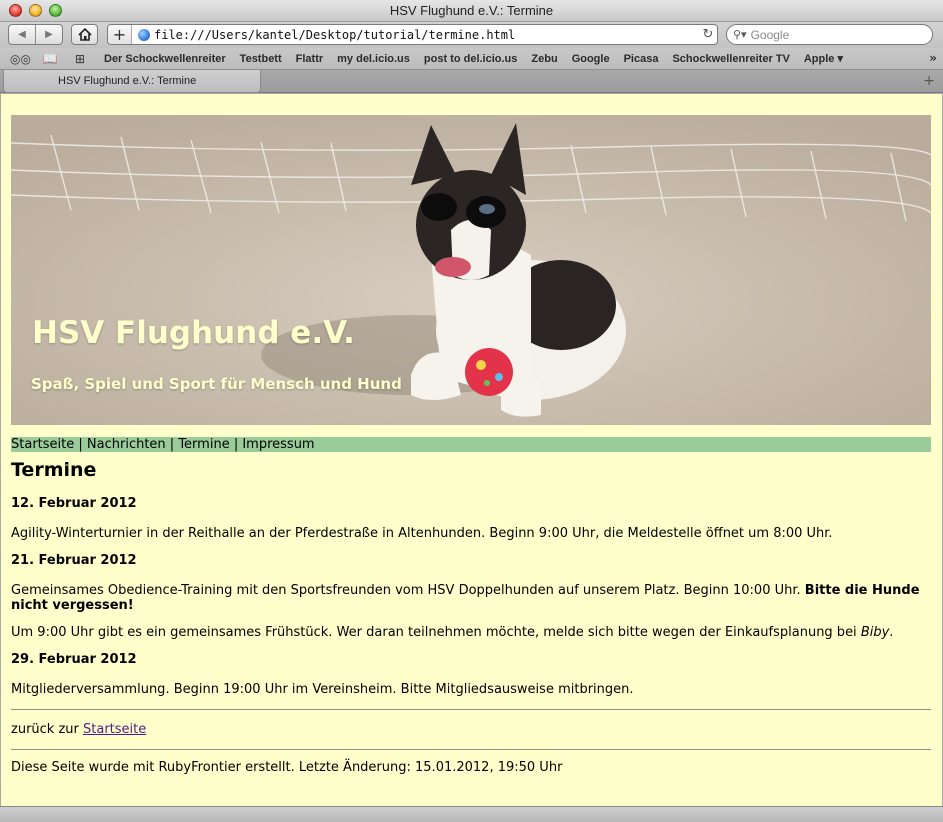 The image size is (943, 822). What do you see at coordinates (471, 81) in the screenshot?
I see `tab-bar: HSV Flughund e.V.: Termine +` at bounding box center [471, 81].